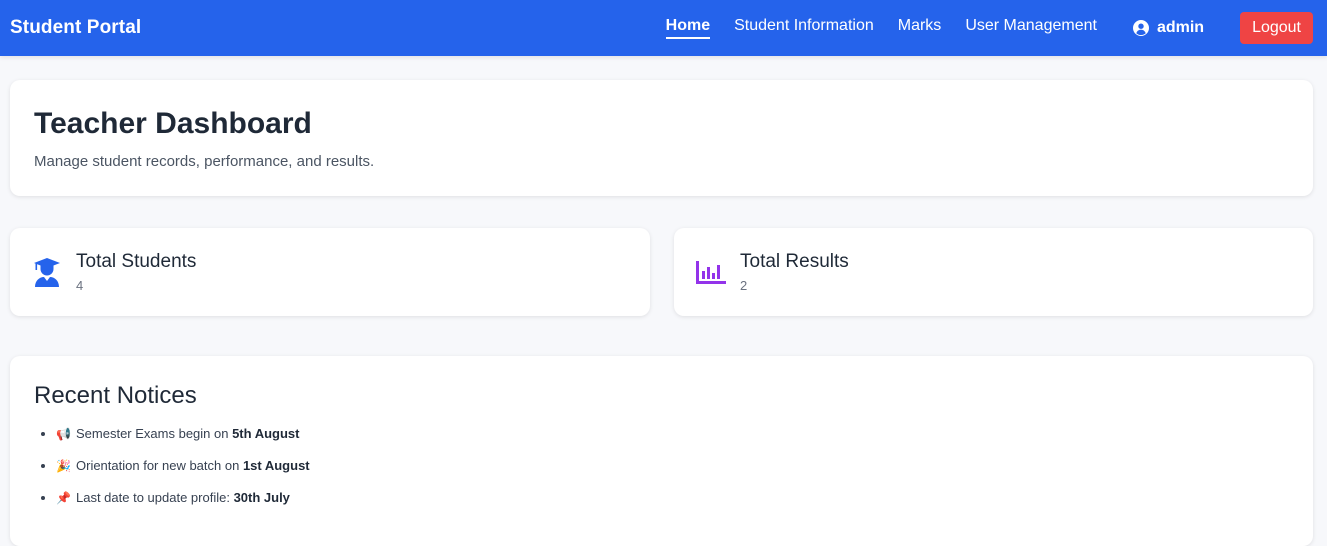 The image size is (1327, 546). Describe the element at coordinates (330, 272) in the screenshot. I see `stat-card-total-students: Total Students 4` at that location.